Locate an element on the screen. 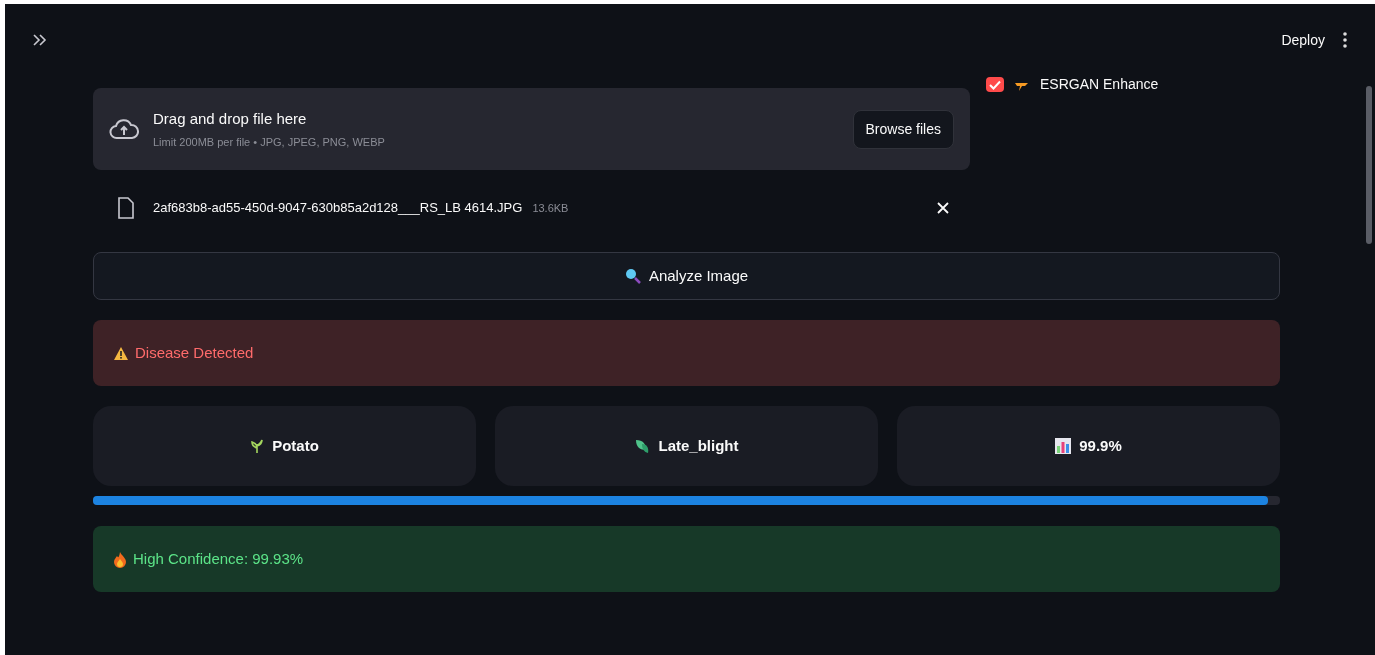 This screenshot has height=655, width=1375. leaves-icon is located at coordinates (642, 446).